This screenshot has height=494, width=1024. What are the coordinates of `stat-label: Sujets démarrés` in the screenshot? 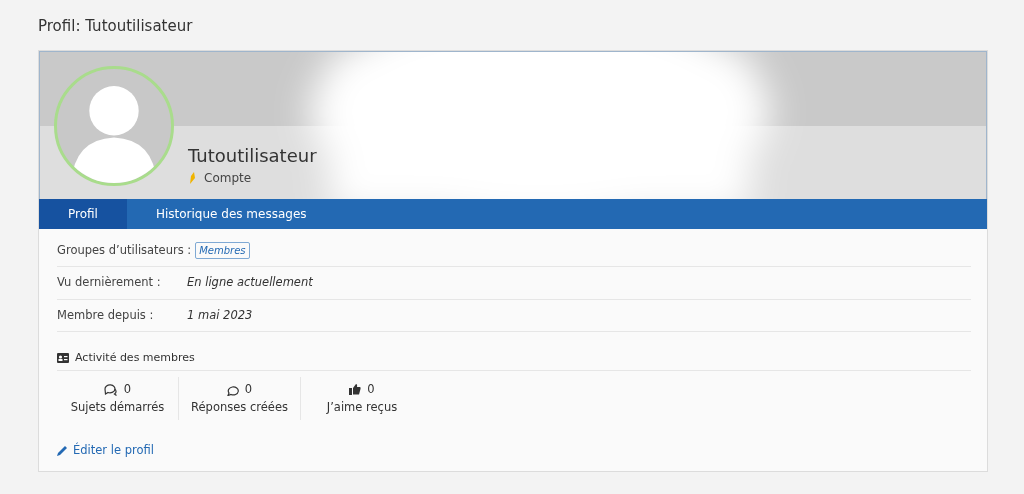 It's located at (117, 407).